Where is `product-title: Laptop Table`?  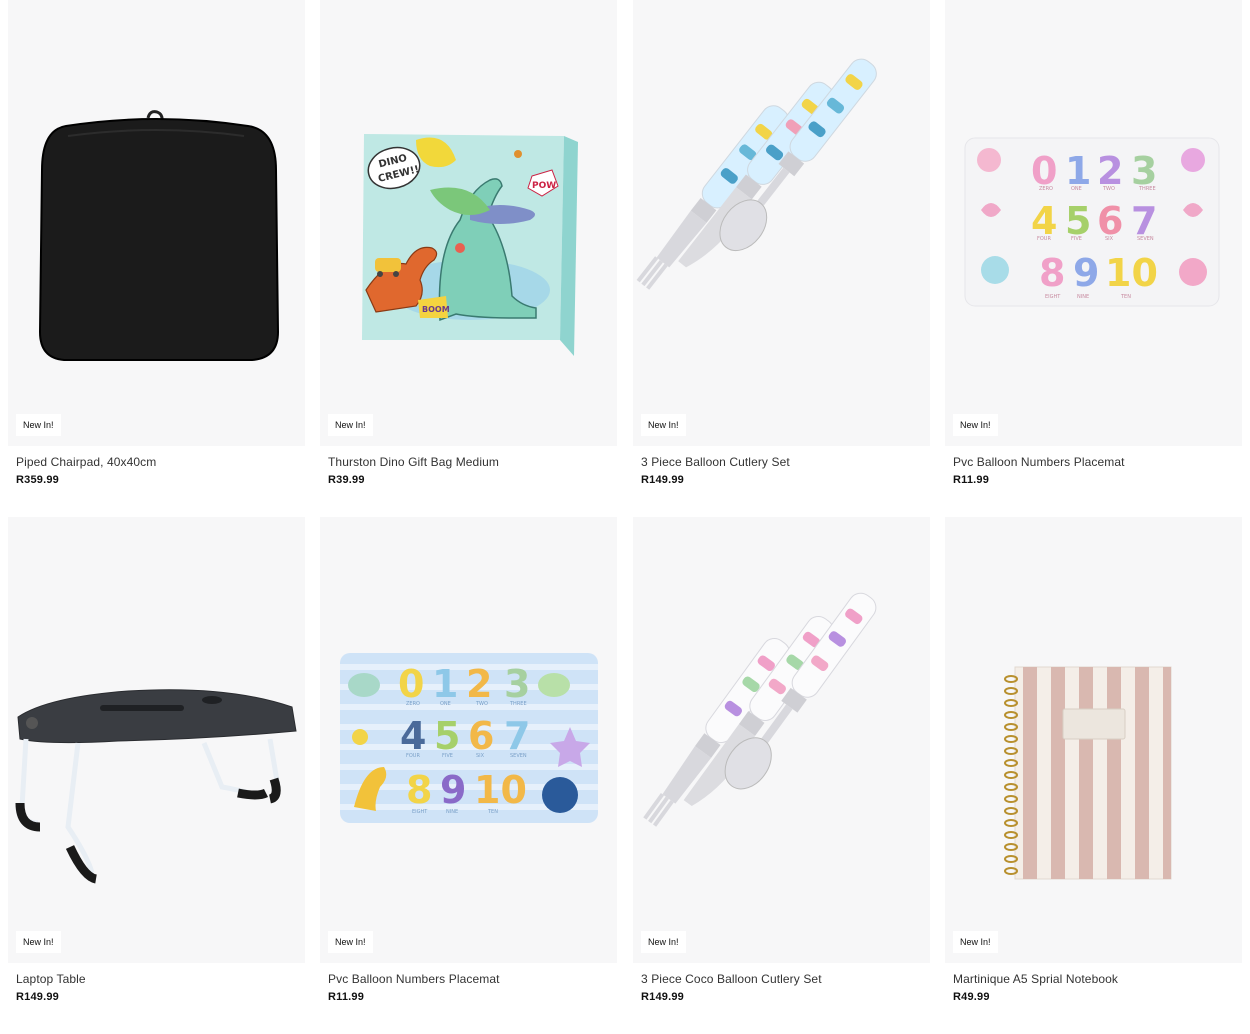 product-title: Laptop Table is located at coordinates (51, 979).